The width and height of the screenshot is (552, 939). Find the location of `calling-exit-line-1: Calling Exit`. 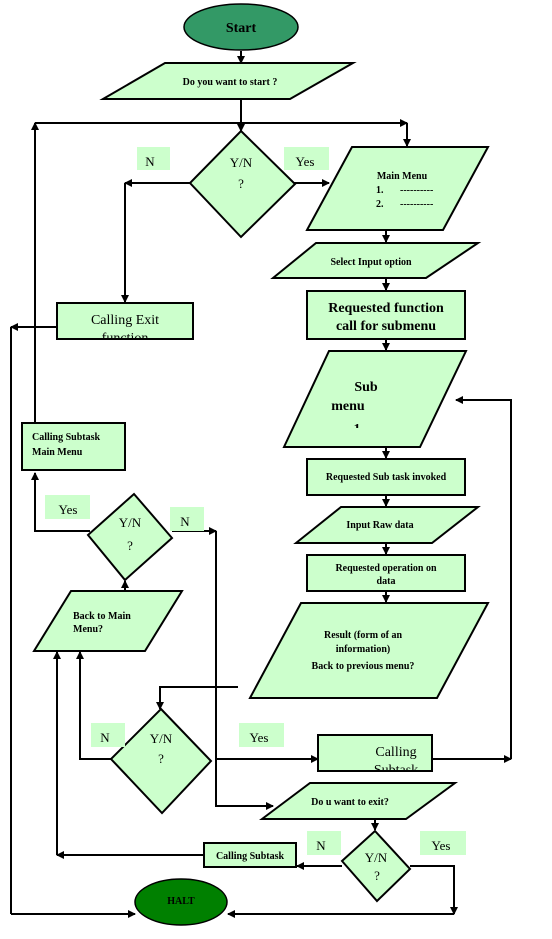

calling-exit-line-1: Calling Exit is located at coordinates (125, 320).